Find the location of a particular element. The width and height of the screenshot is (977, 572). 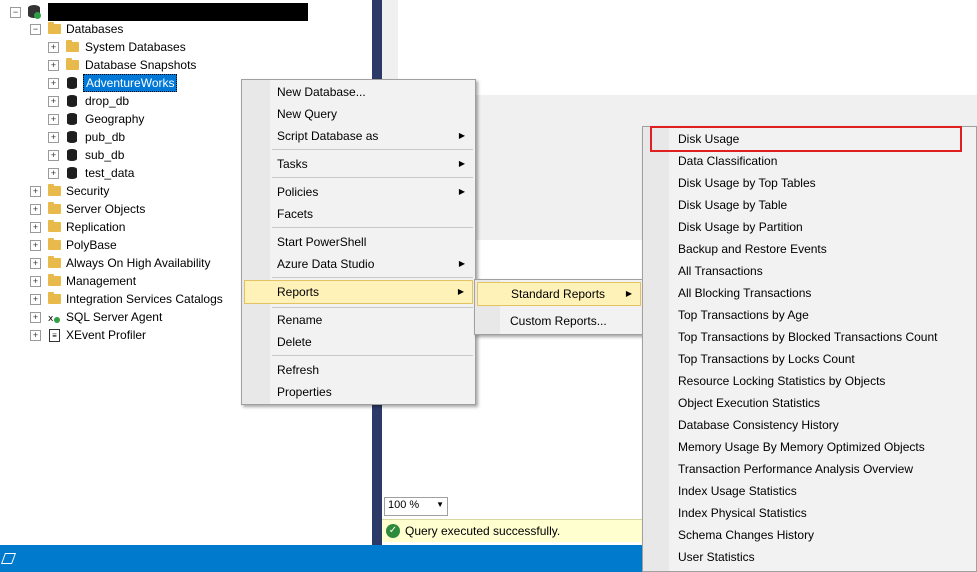

tree-item-label: Integration Services Catalogs is located at coordinates (144, 299).